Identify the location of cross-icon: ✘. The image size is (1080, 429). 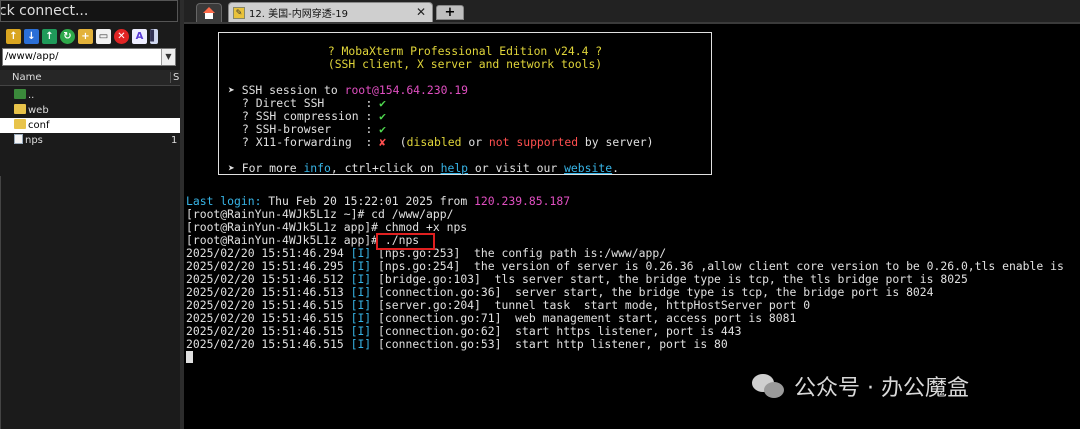
(383, 142).